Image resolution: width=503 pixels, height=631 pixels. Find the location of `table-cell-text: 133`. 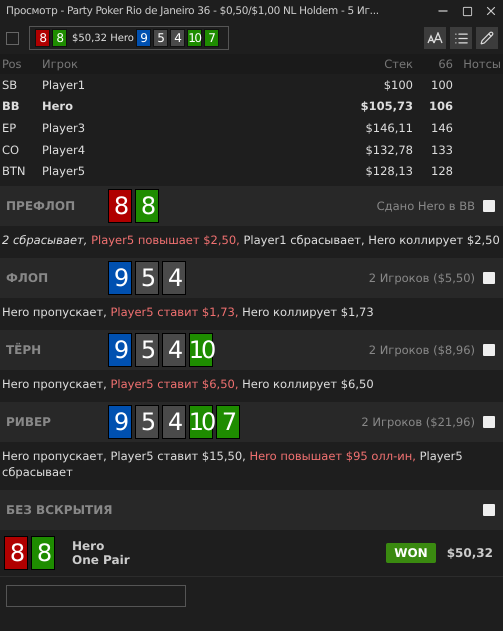

table-cell-text: 133 is located at coordinates (441, 149).